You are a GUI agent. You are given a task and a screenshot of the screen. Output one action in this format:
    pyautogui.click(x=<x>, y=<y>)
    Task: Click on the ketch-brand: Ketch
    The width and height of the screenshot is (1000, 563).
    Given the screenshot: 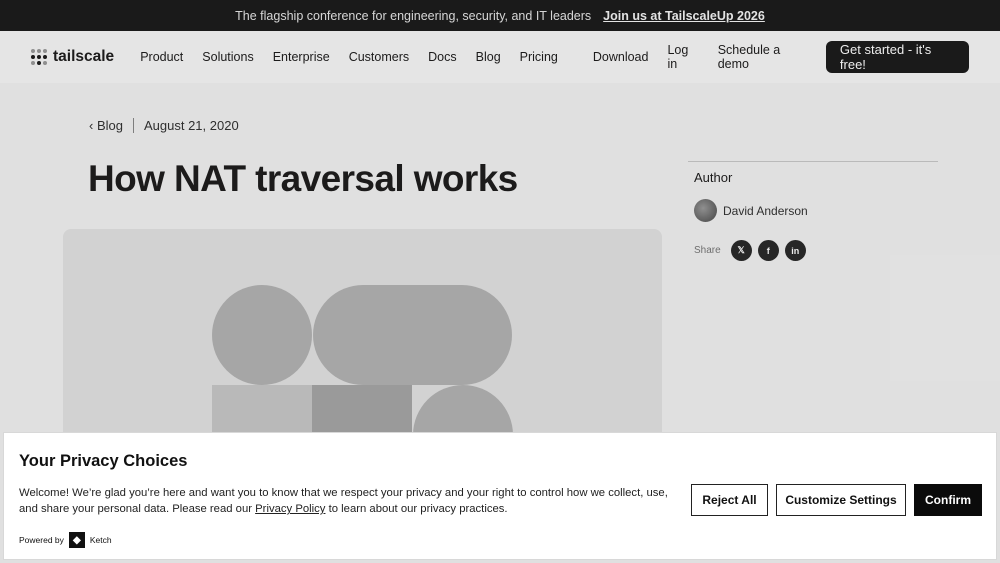 What is the action you would take?
    pyautogui.click(x=100, y=540)
    